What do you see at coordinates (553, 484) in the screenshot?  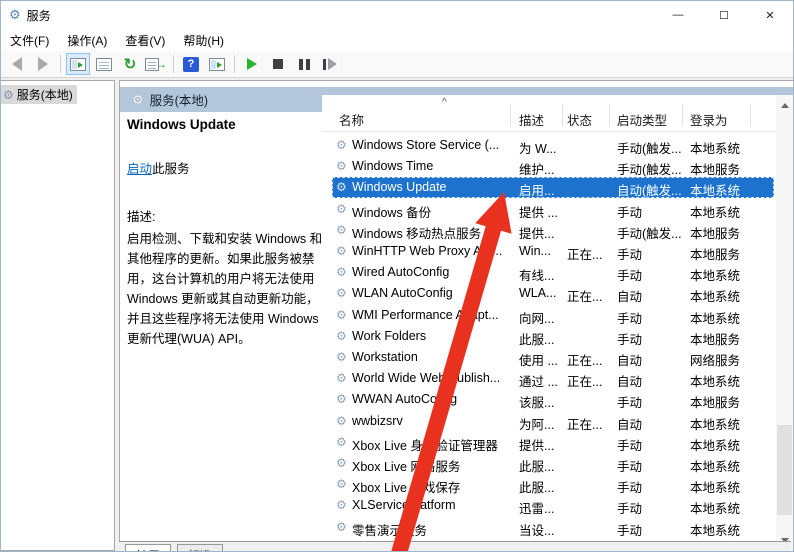 I see `table-row: ⚙ Xbox Live 游戏保存 此服... 手动 本地系统` at bounding box center [553, 484].